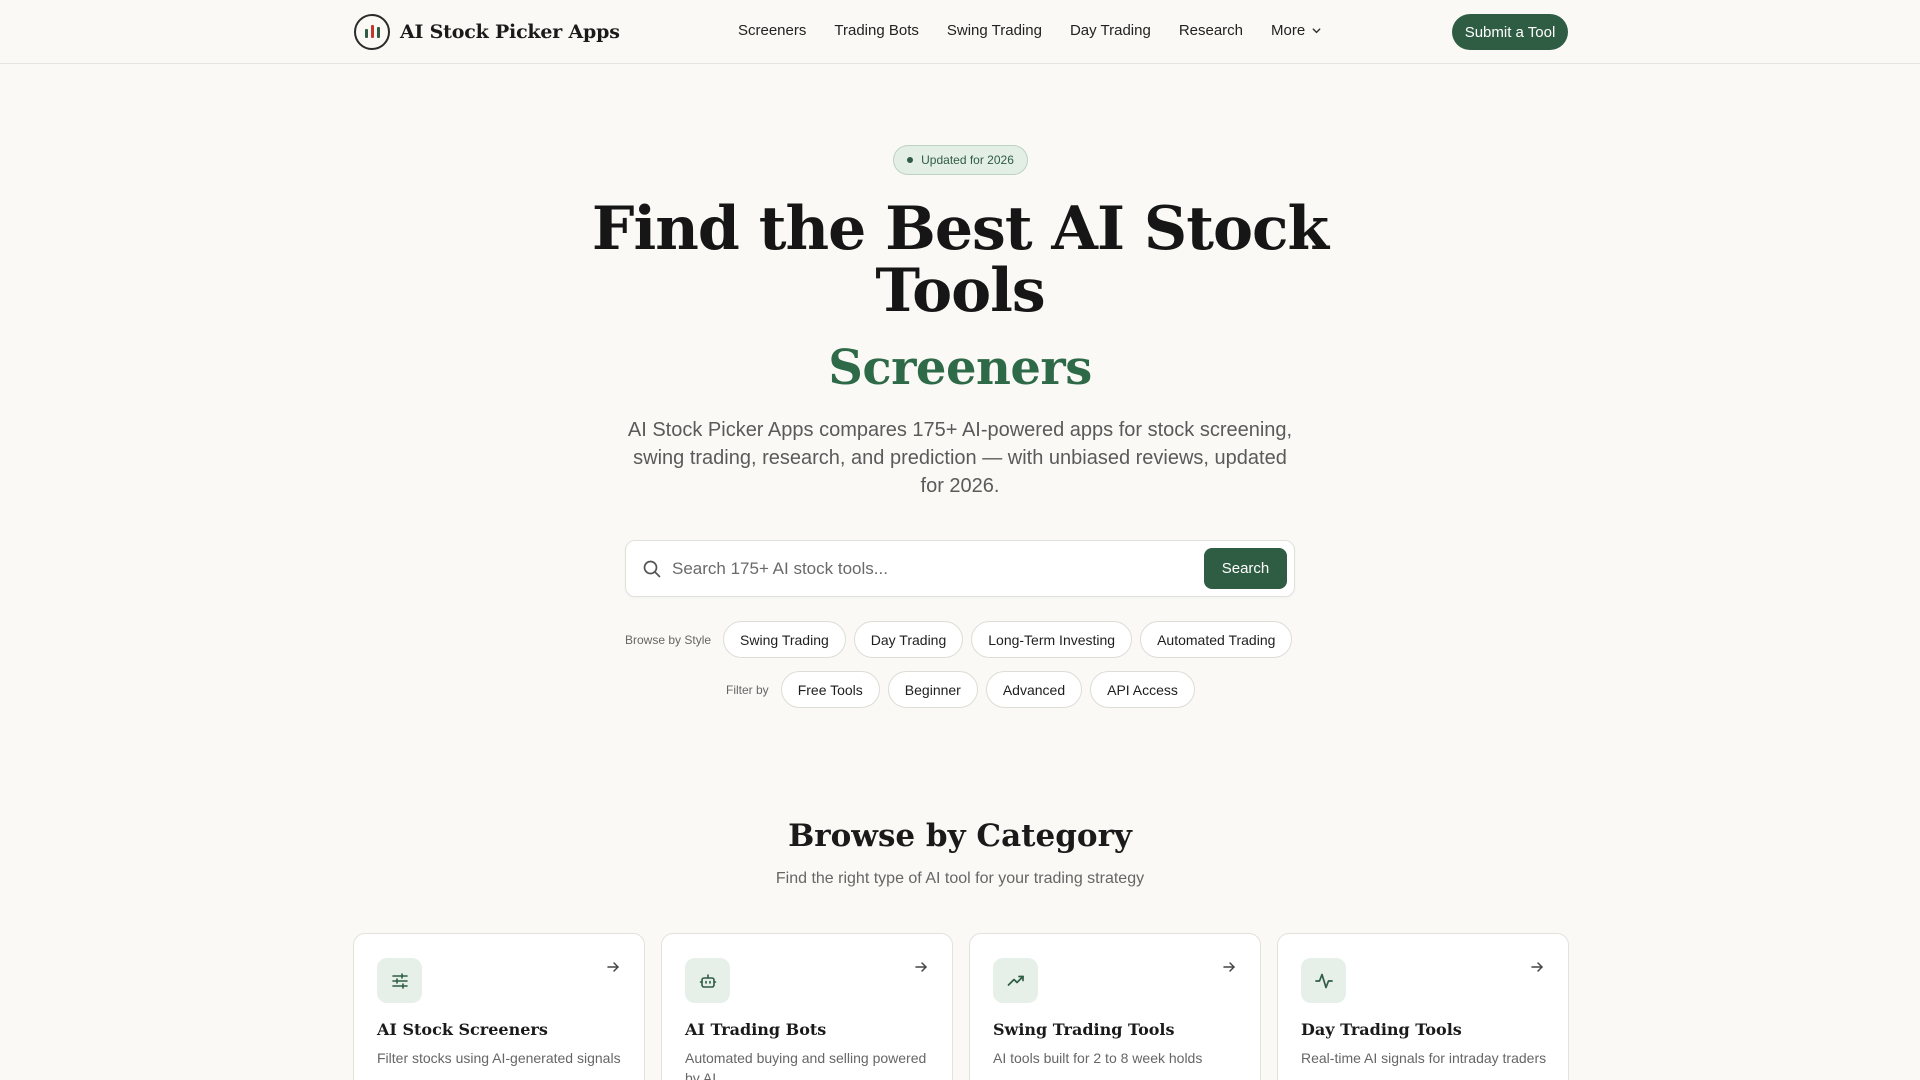  I want to click on search-bar: Search, so click(960, 568).